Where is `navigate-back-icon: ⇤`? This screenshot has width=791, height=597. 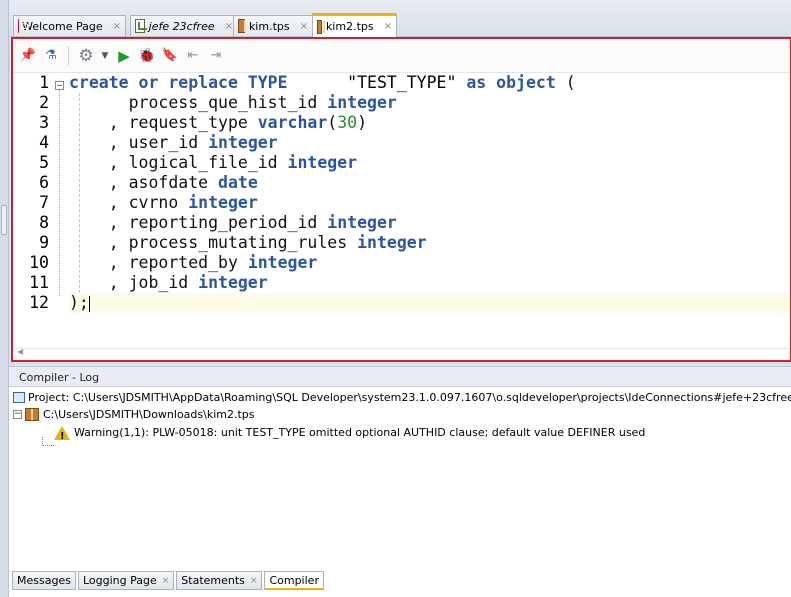
navigate-back-icon: ⇤ is located at coordinates (193, 56).